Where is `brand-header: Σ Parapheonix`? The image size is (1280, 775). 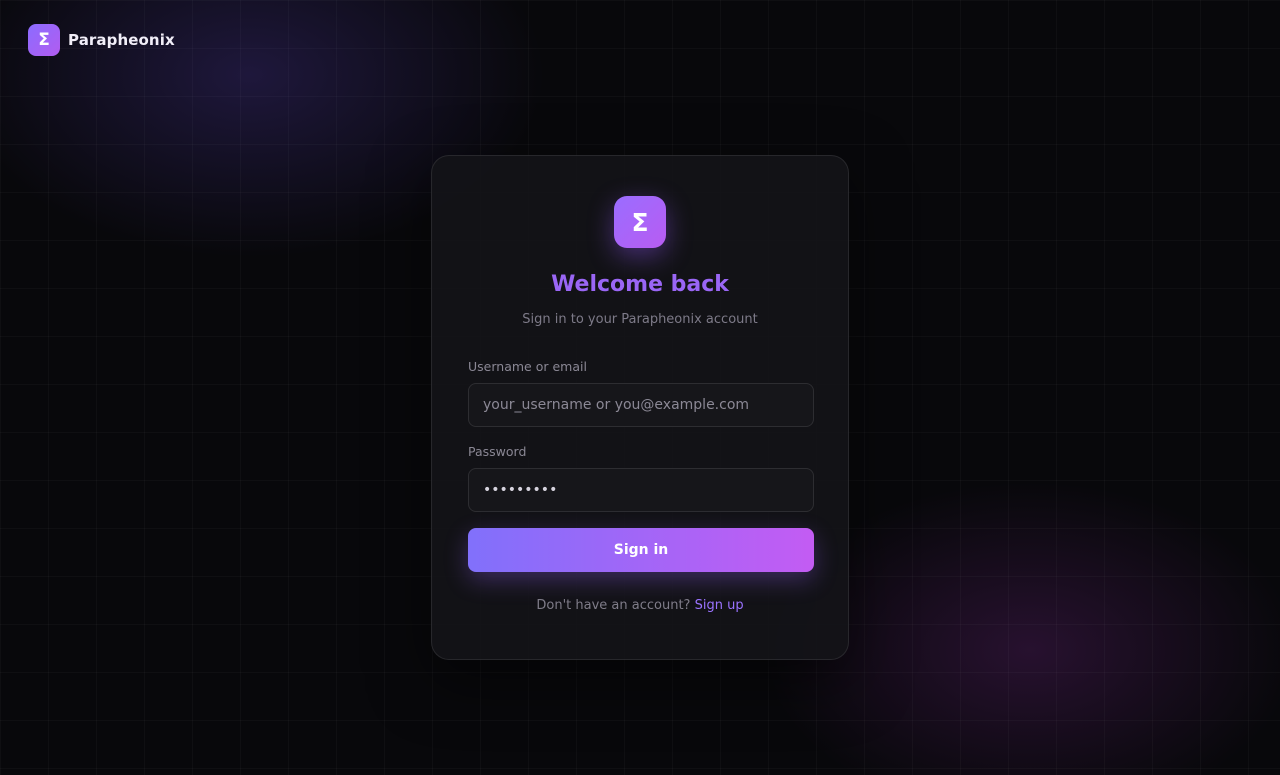
brand-header: Σ Parapheonix is located at coordinates (101, 40).